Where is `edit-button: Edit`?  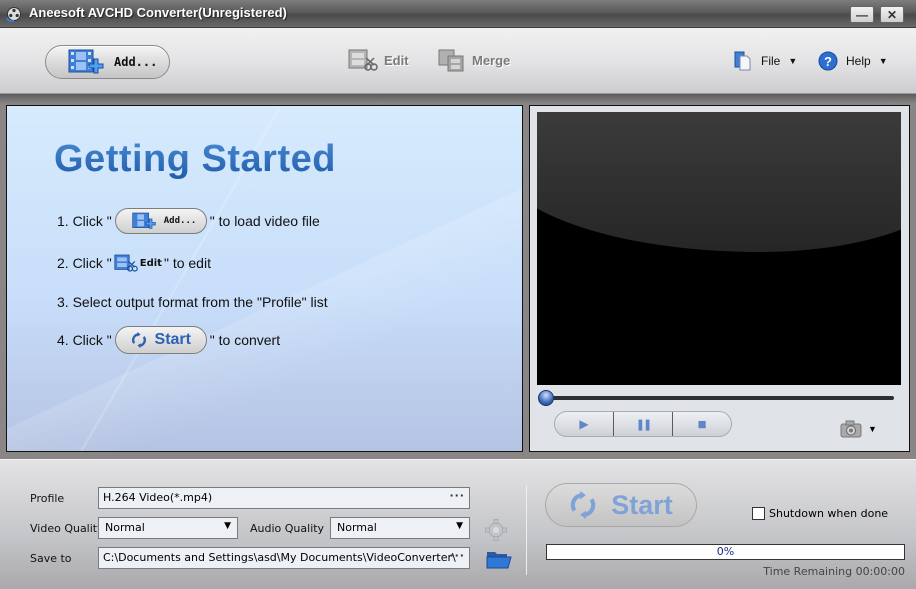 edit-button: Edit is located at coordinates (378, 60).